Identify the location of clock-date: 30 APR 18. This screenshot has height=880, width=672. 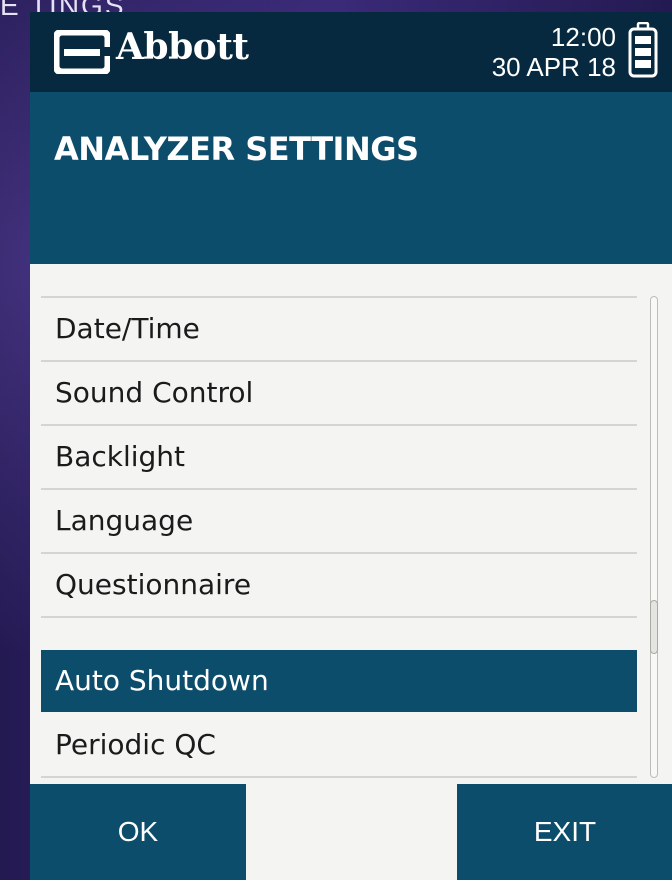
(553, 67).